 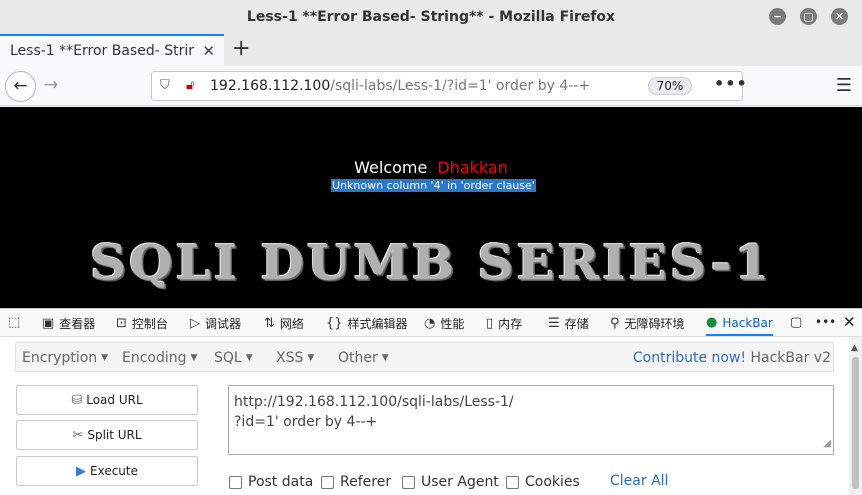 I want to click on back-button: ←, so click(x=20, y=86).